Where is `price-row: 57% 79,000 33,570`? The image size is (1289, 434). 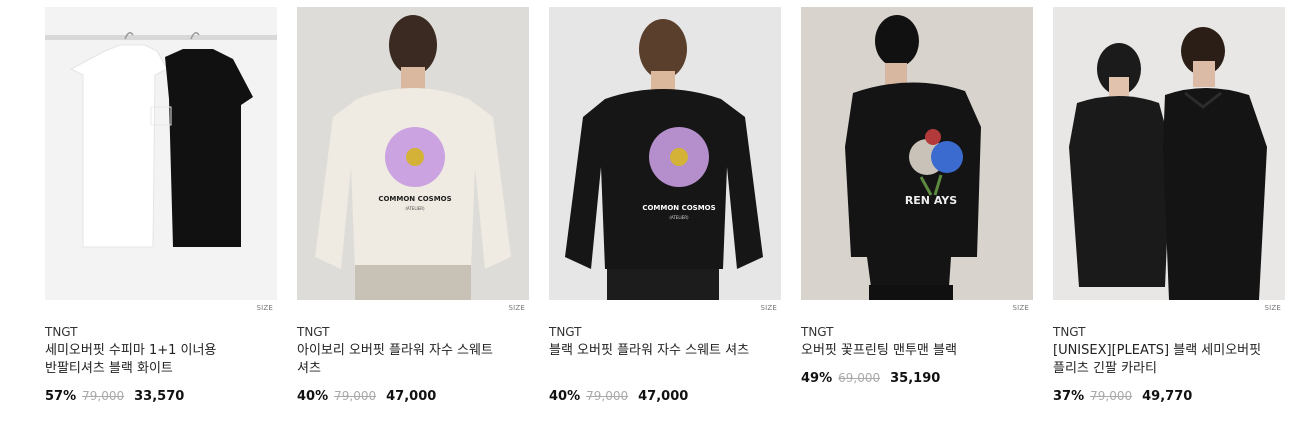 price-row: 57% 79,000 33,570 is located at coordinates (114, 396).